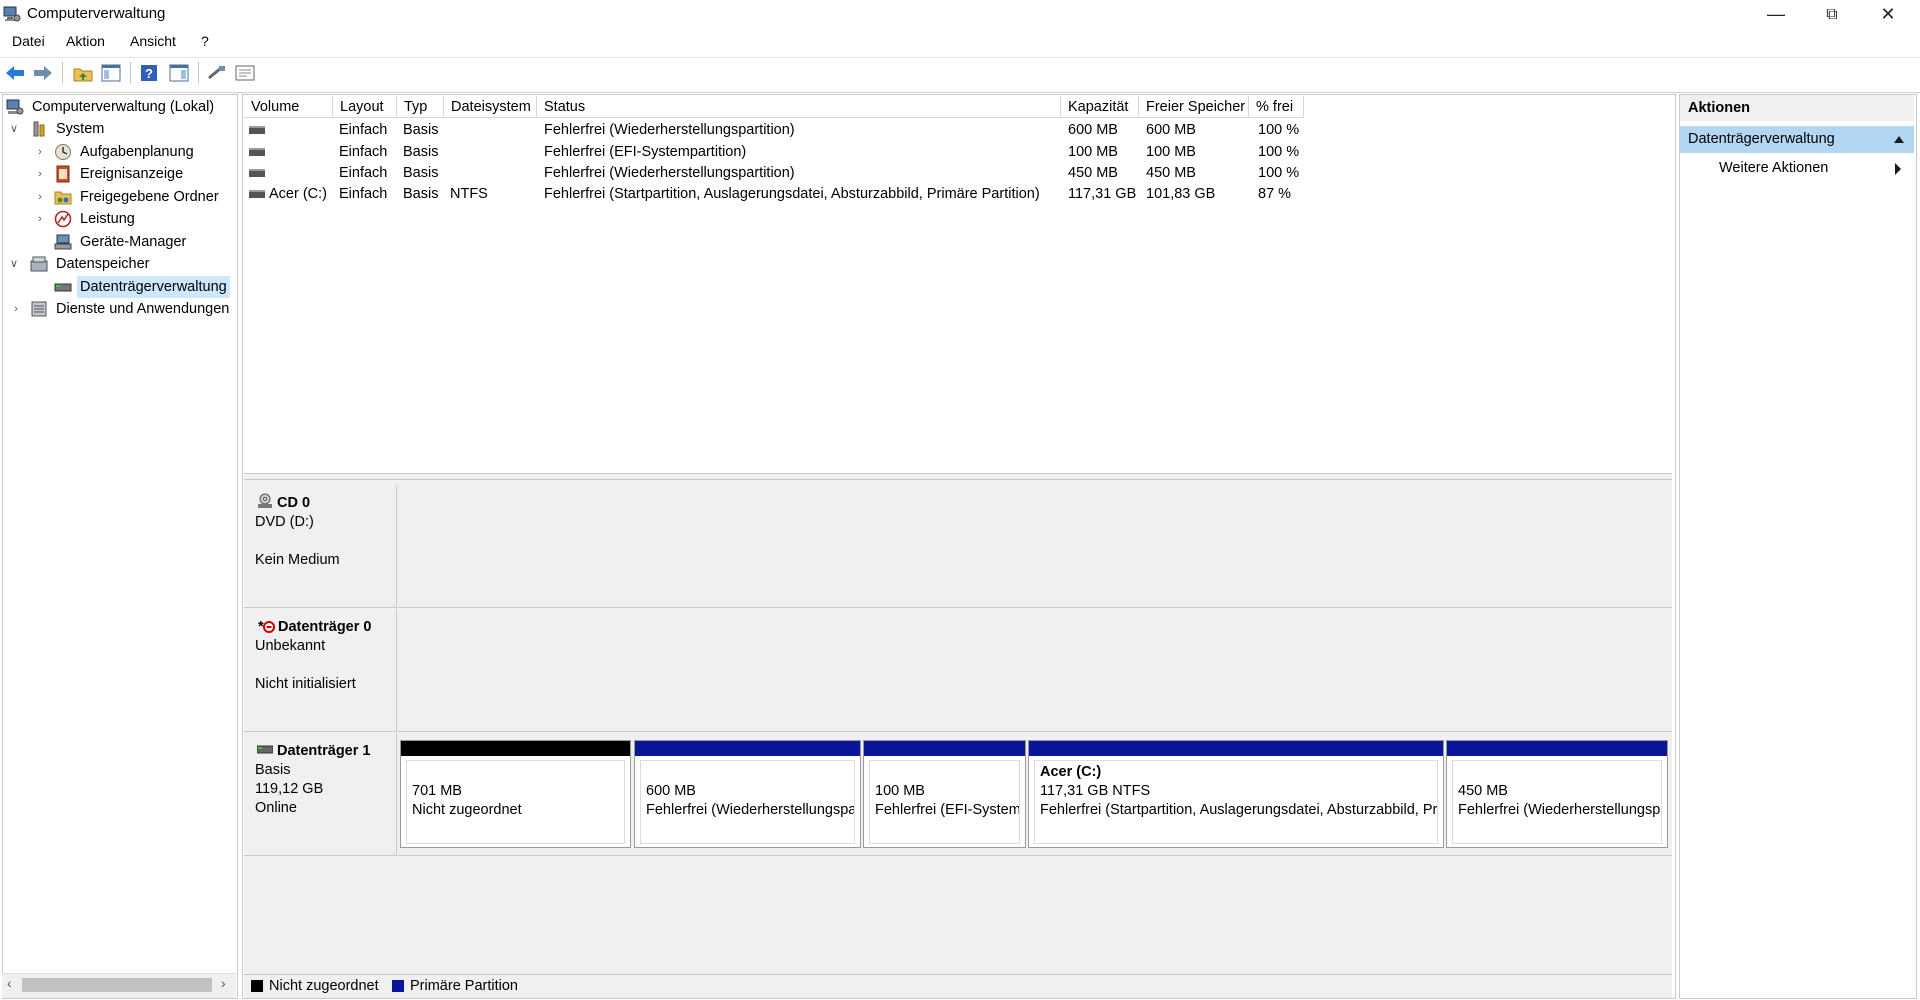 Image resolution: width=1920 pixels, height=1000 pixels. Describe the element at coordinates (324, 986) in the screenshot. I see `legend-unallocated-label: Nicht zugeordnet` at that location.